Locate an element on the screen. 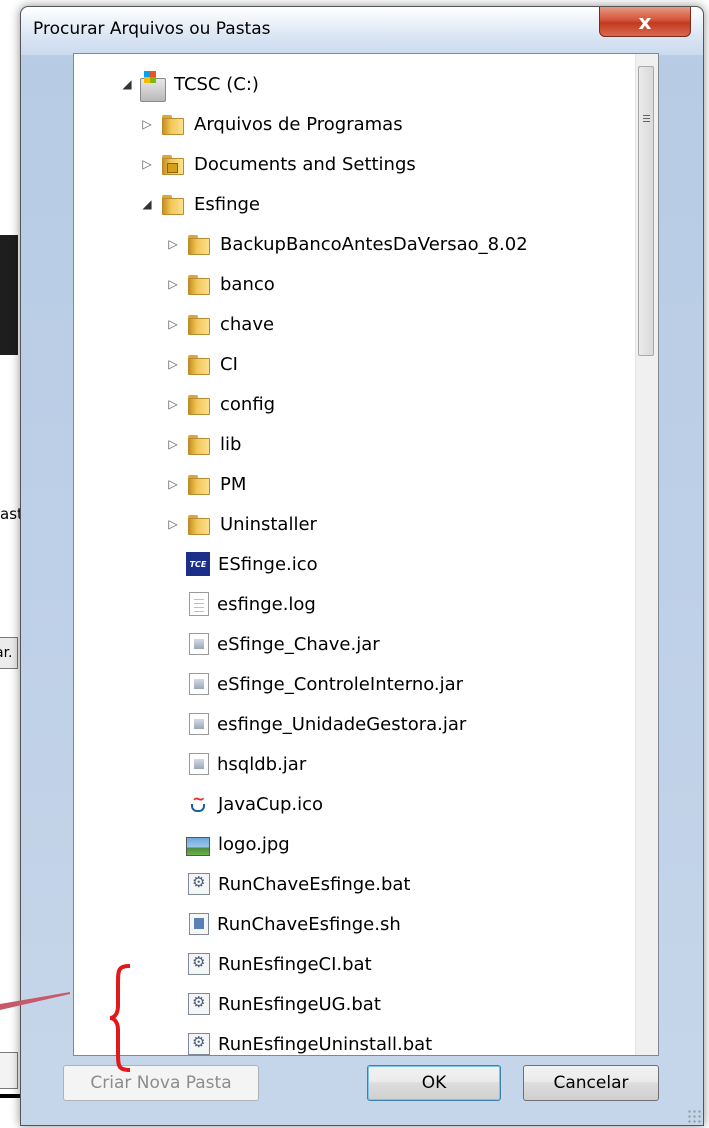 This screenshot has height=1128, width=709. tree-file-item: RunEsfingeUninstall.bat is located at coordinates (299, 1040).